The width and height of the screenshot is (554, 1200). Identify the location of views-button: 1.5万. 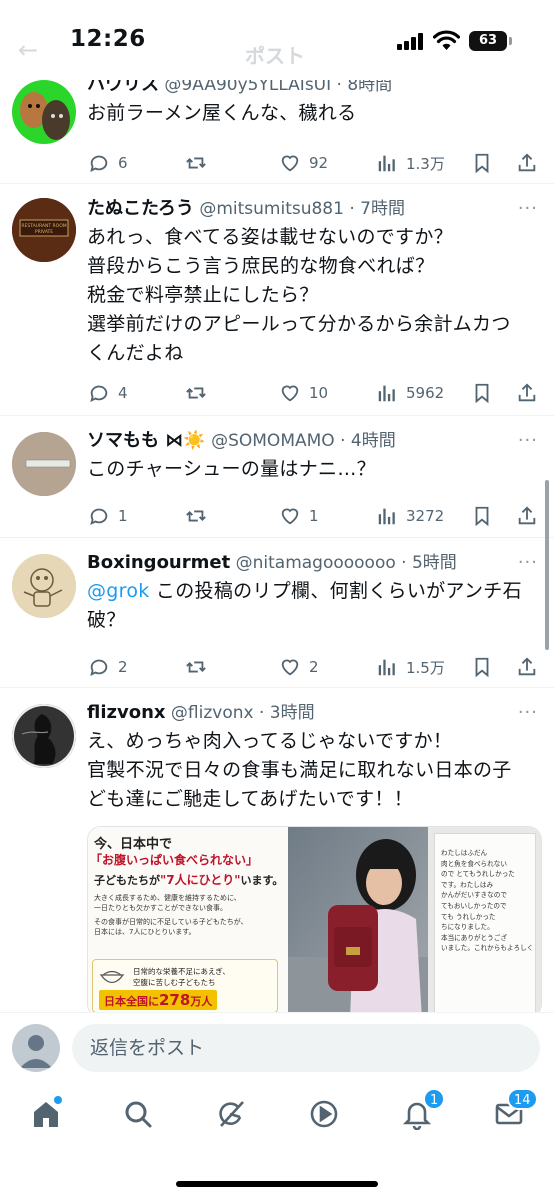
(410, 667).